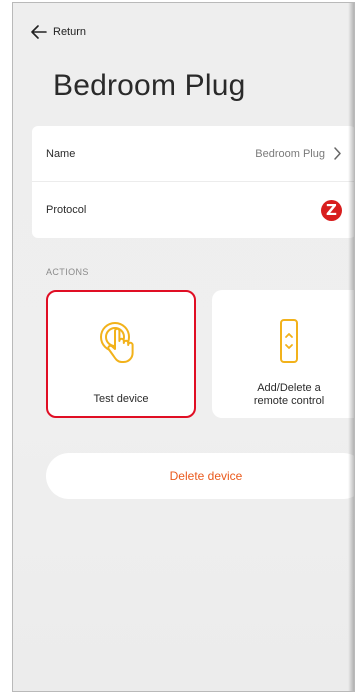 This screenshot has width=361, height=694. What do you see at coordinates (39, 32) in the screenshot?
I see `arrow-left-icon` at bounding box center [39, 32].